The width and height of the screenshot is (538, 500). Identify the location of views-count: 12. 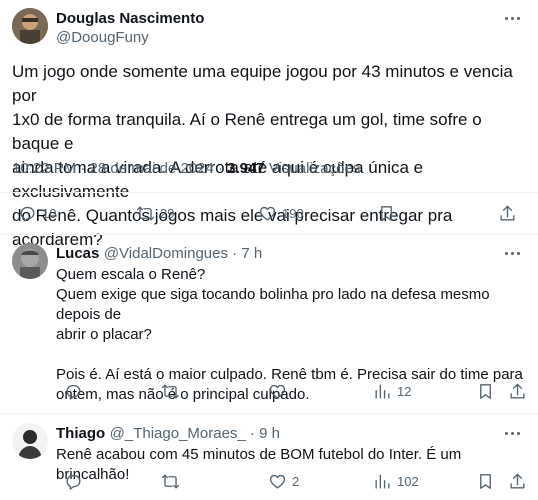
(404, 391).